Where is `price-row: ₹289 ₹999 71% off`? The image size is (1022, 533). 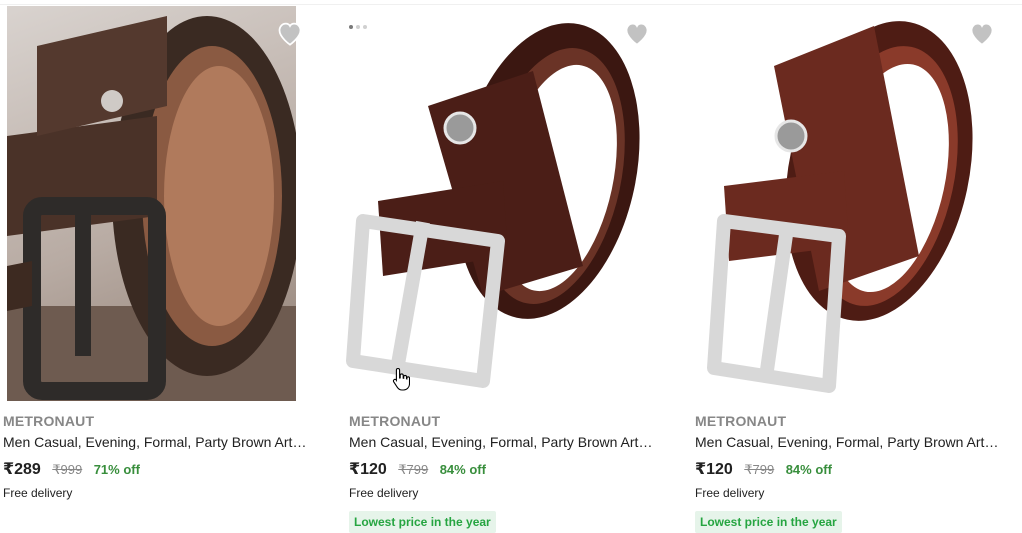
price-row: ₹289 ₹999 71% off is located at coordinates (71, 469).